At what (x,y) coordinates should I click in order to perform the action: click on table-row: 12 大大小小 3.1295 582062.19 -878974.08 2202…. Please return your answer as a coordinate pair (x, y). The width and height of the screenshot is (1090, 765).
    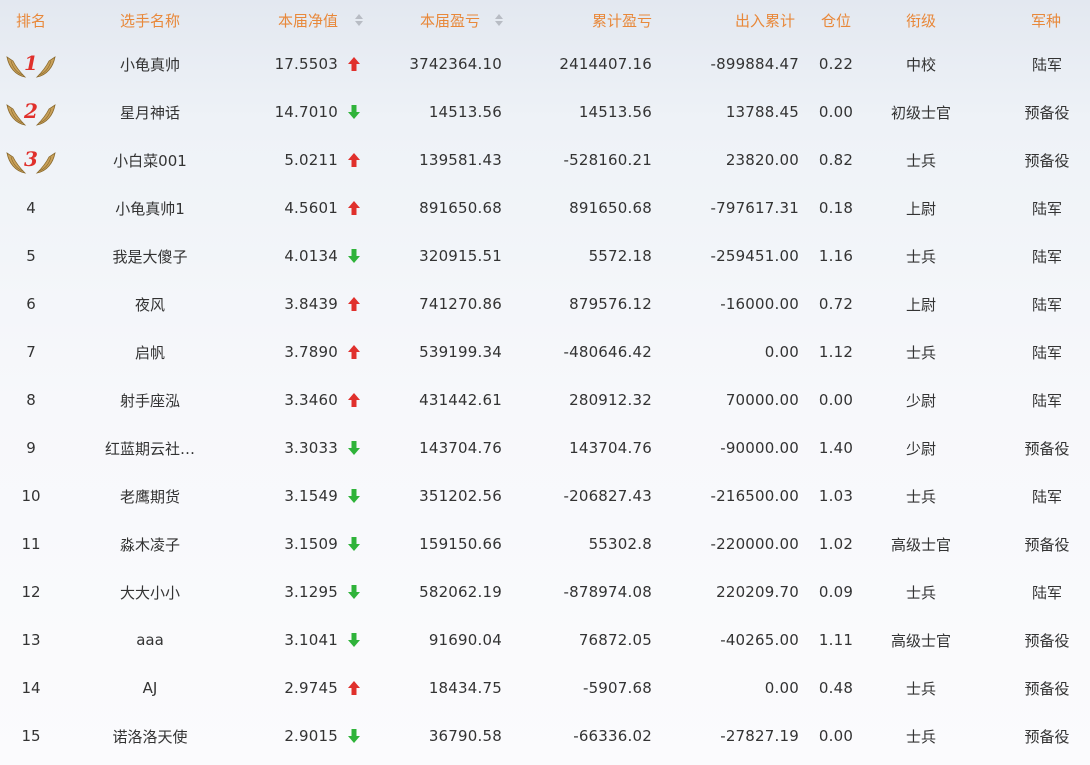
    Looking at the image, I should click on (545, 592).